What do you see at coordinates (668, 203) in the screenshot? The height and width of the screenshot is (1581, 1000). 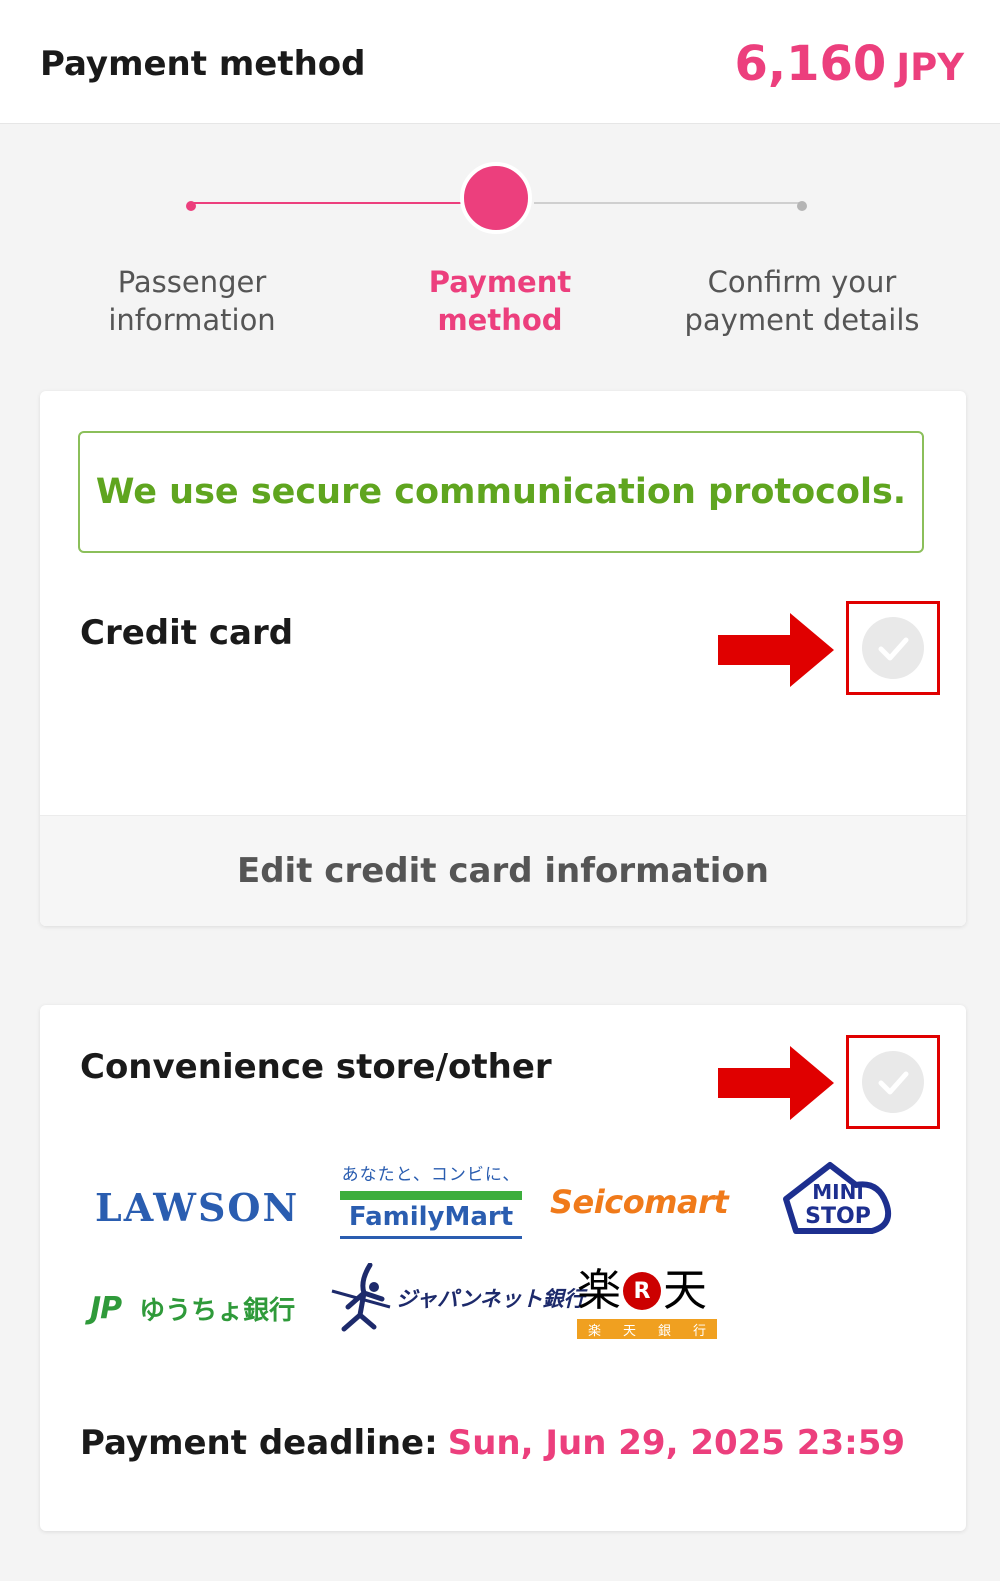 I see `step-connector-todo` at bounding box center [668, 203].